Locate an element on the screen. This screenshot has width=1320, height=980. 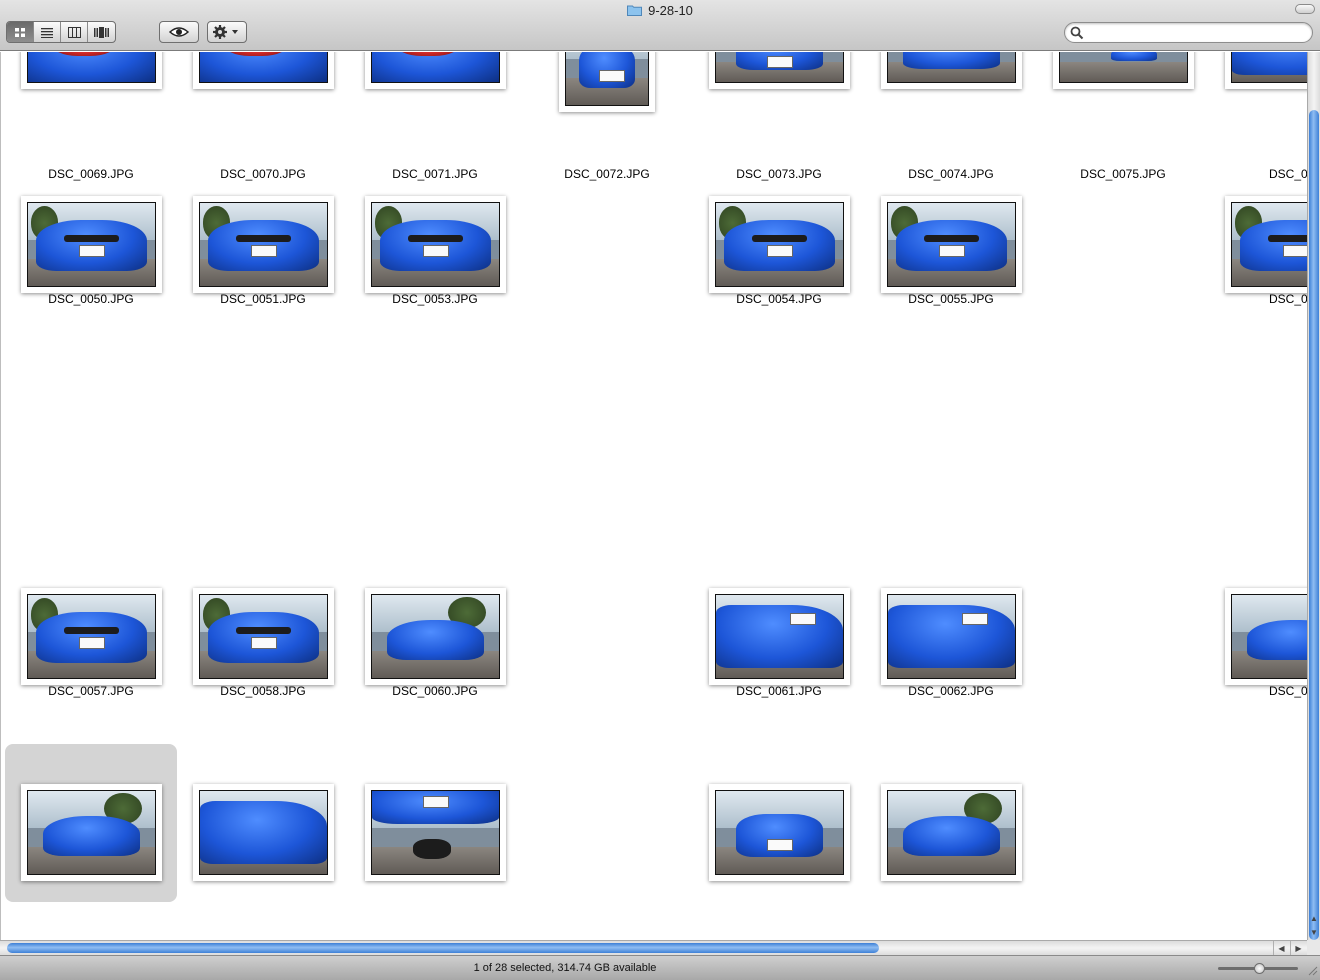
scroll-up-button: ▲ is located at coordinates (1314, 918).